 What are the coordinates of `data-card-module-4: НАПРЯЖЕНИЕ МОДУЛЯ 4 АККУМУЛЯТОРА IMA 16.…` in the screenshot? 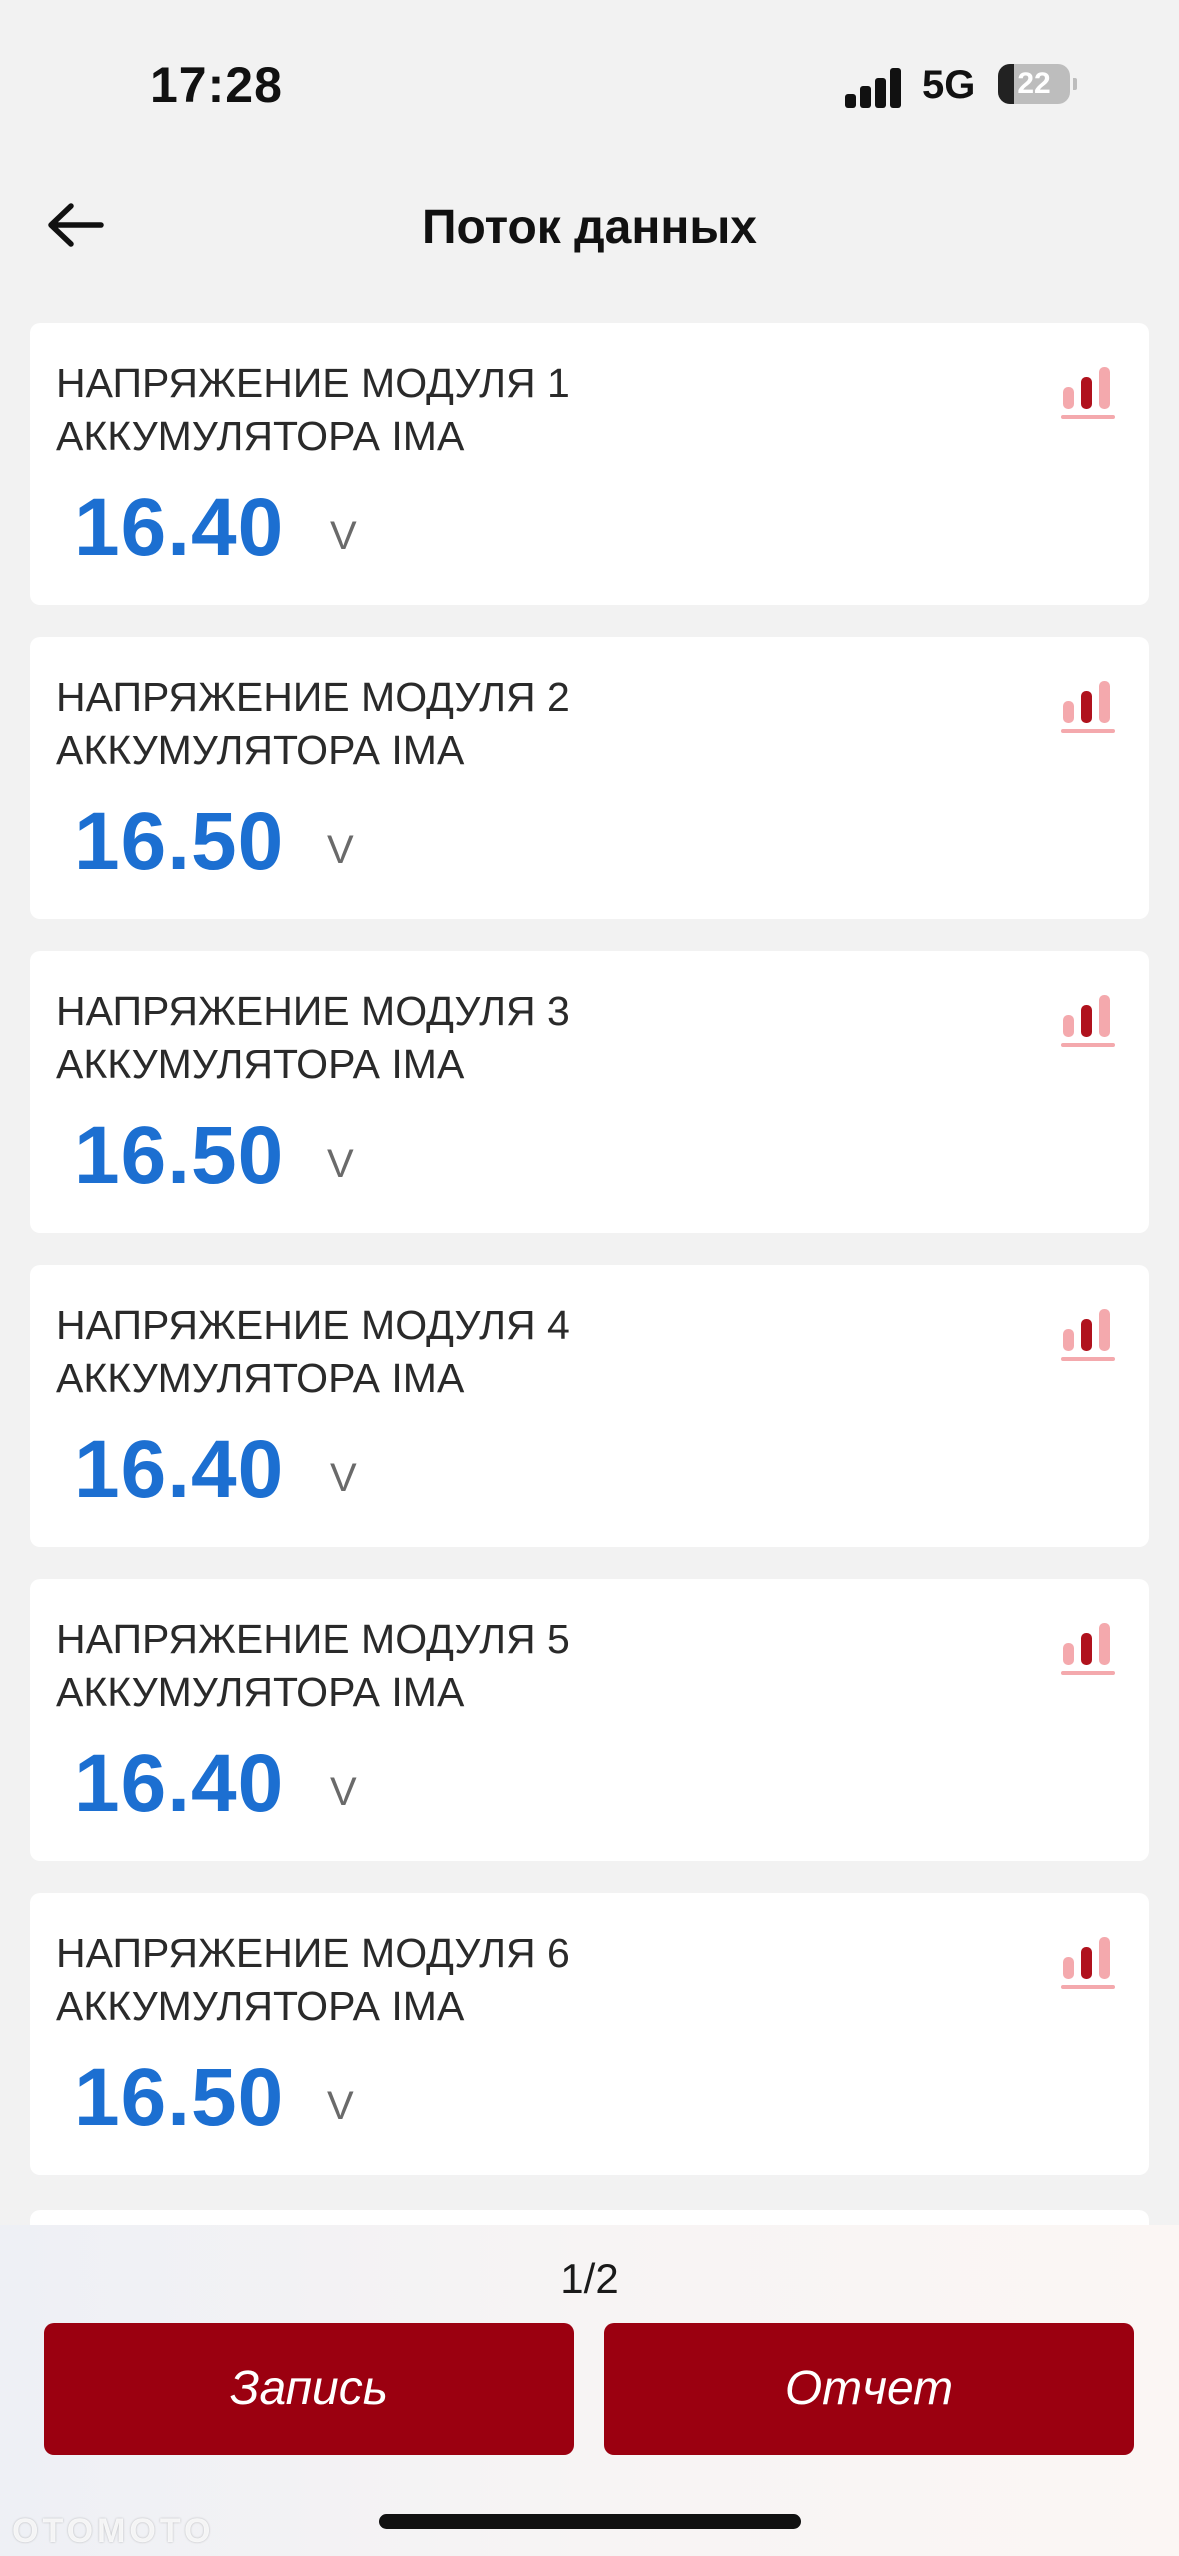 It's located at (589, 1406).